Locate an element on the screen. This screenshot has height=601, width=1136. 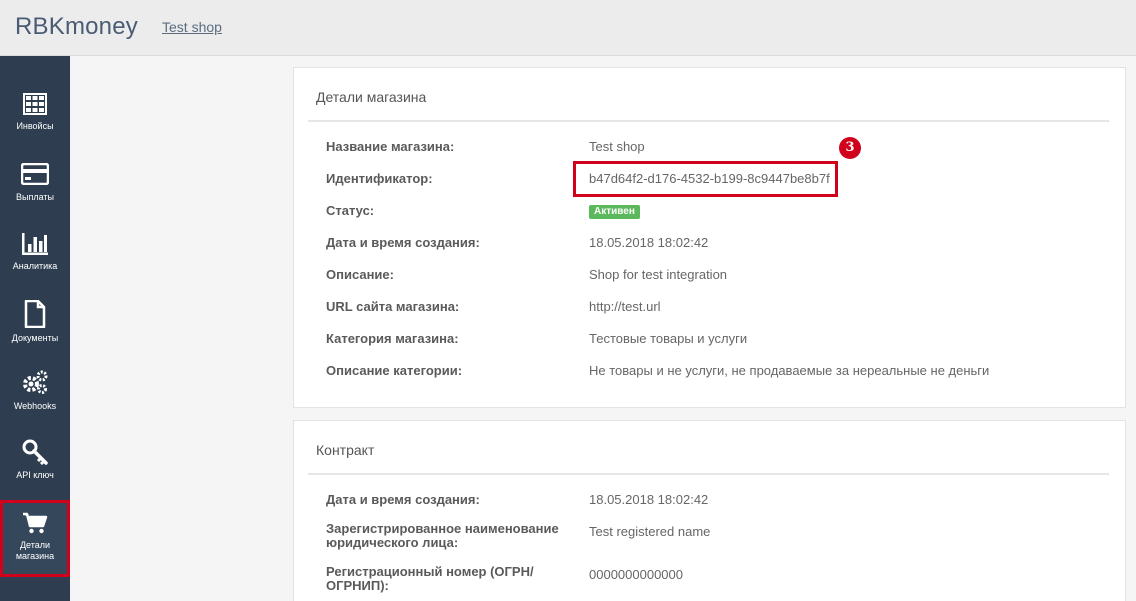
category-label: Категория магазина: is located at coordinates (392, 338).